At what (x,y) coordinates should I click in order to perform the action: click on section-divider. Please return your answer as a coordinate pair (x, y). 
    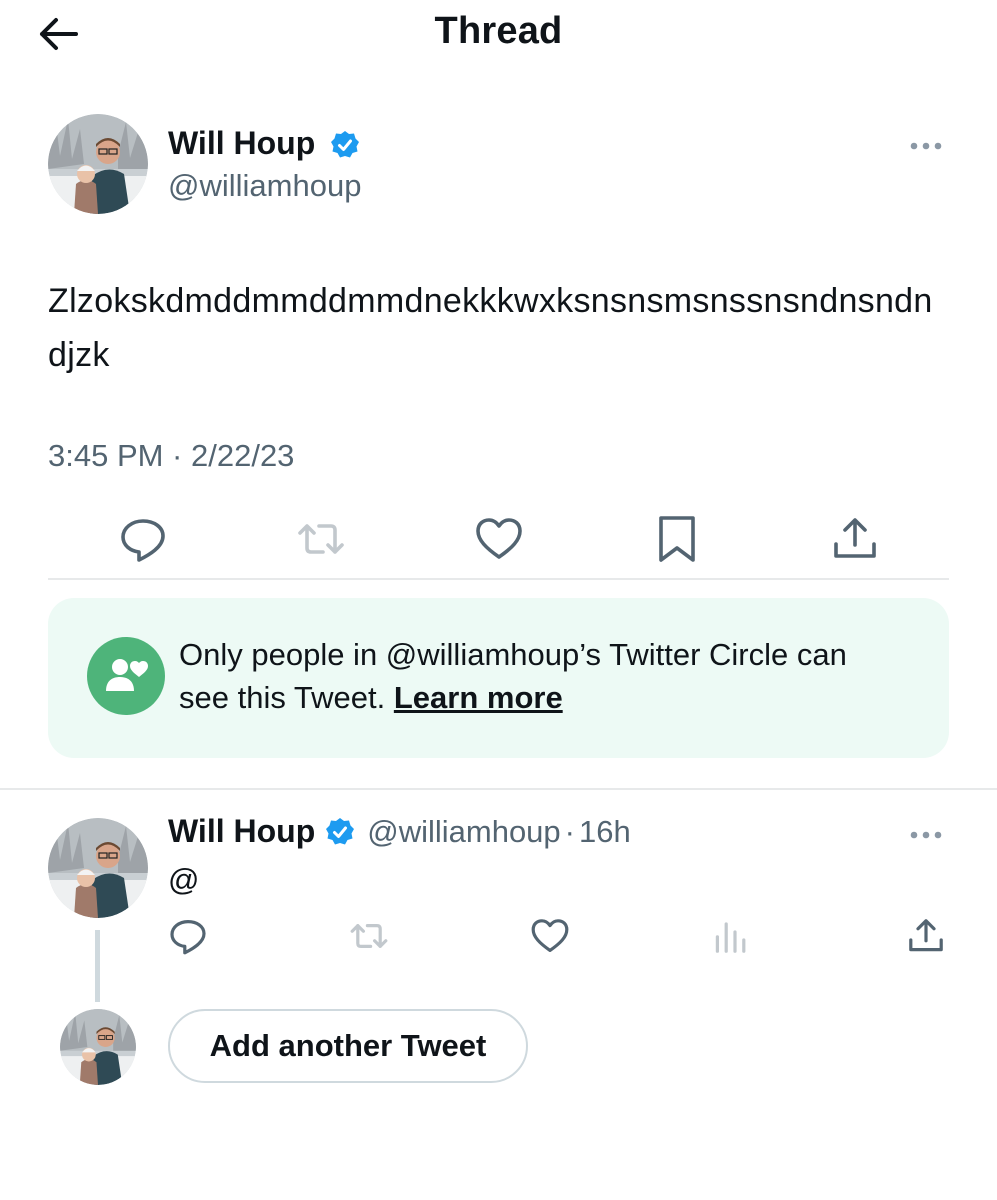
    Looking at the image, I should click on (498, 789).